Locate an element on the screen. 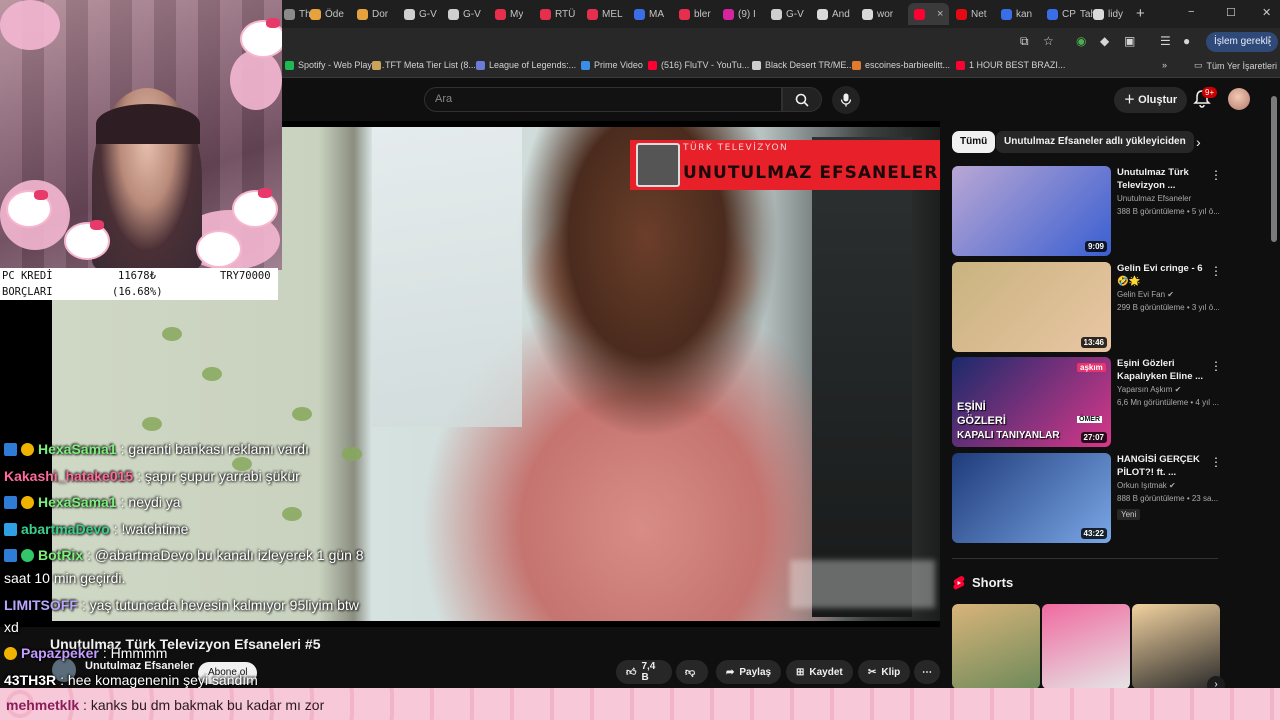 Image resolution: width=1280 pixels, height=720 pixels. browser-tab: bler is located at coordinates (695, 14).